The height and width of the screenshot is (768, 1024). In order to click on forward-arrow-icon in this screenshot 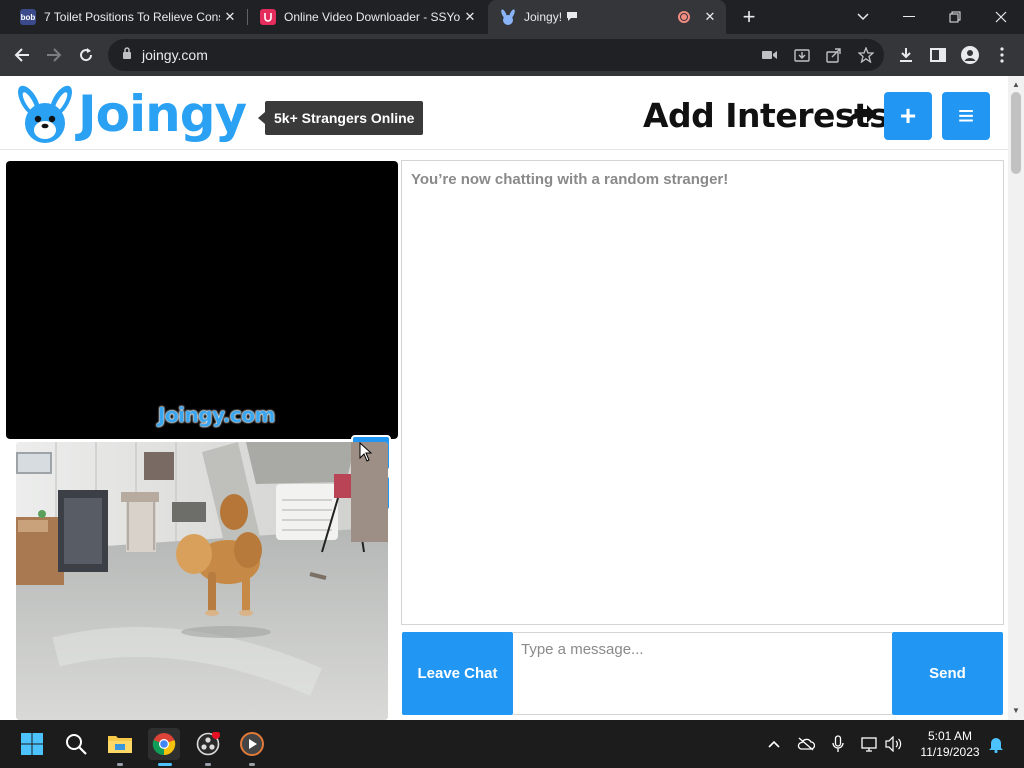, I will do `click(54, 55)`.